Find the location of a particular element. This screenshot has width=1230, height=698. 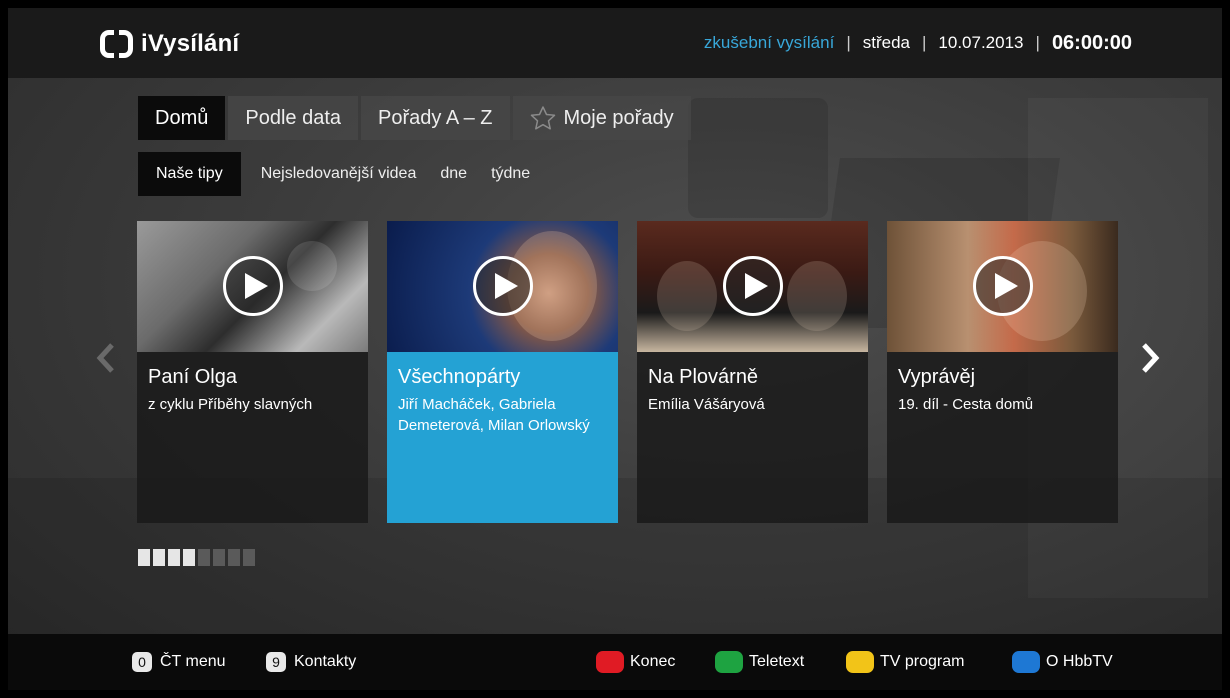

logo-text: iVysílání is located at coordinates (190, 43).